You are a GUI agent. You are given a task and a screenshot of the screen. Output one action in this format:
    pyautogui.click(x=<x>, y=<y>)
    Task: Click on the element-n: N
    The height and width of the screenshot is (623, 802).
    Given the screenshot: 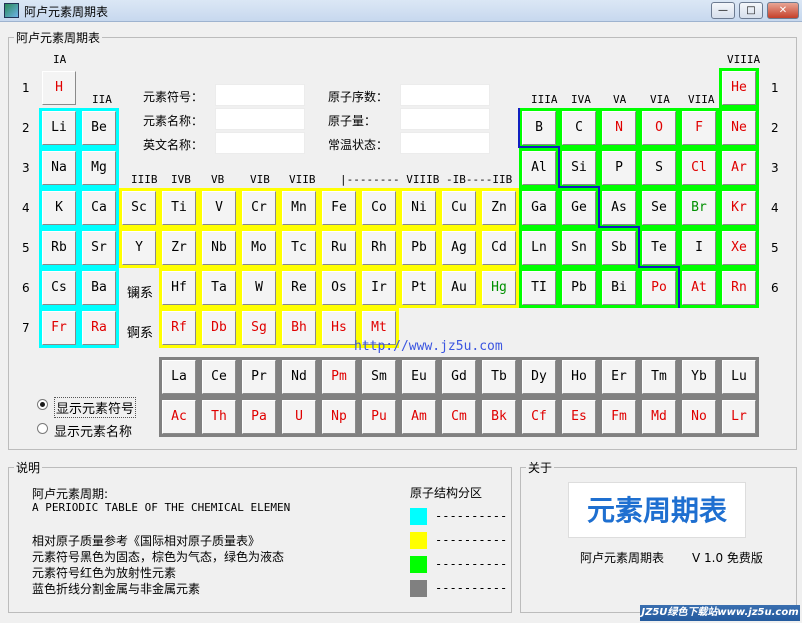 What is the action you would take?
    pyautogui.click(x=619, y=128)
    